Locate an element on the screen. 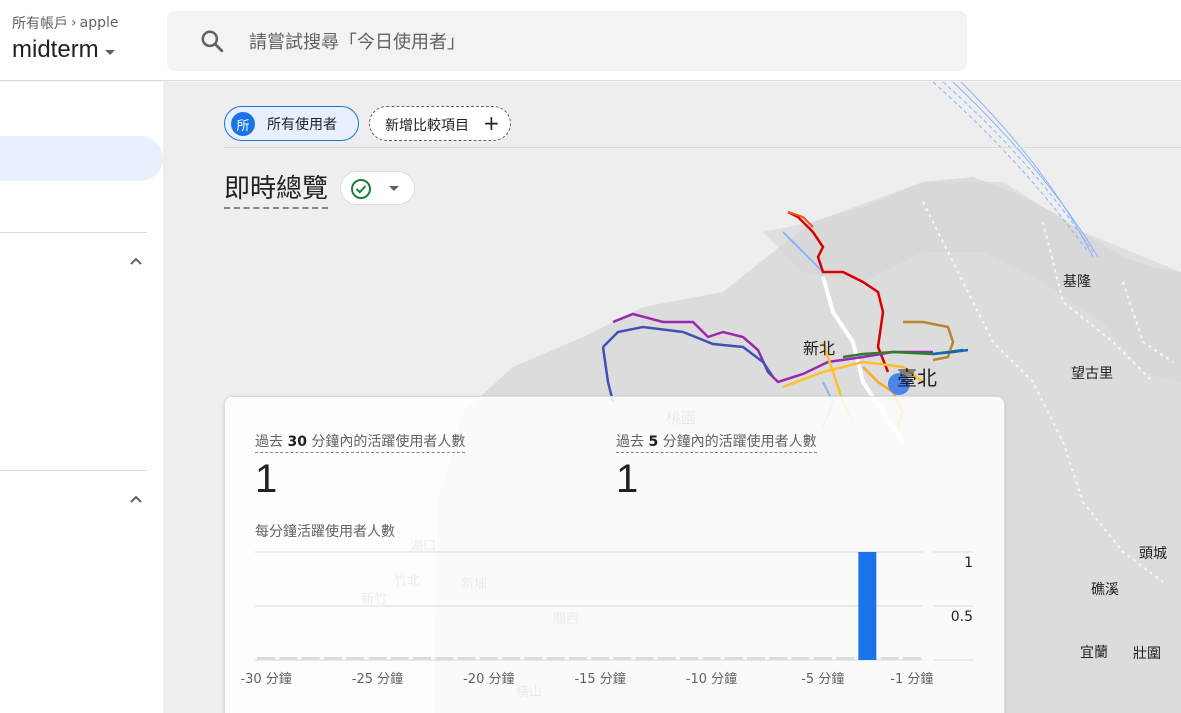  segment-chip-all-users: 所 所有使用者 is located at coordinates (291, 123).